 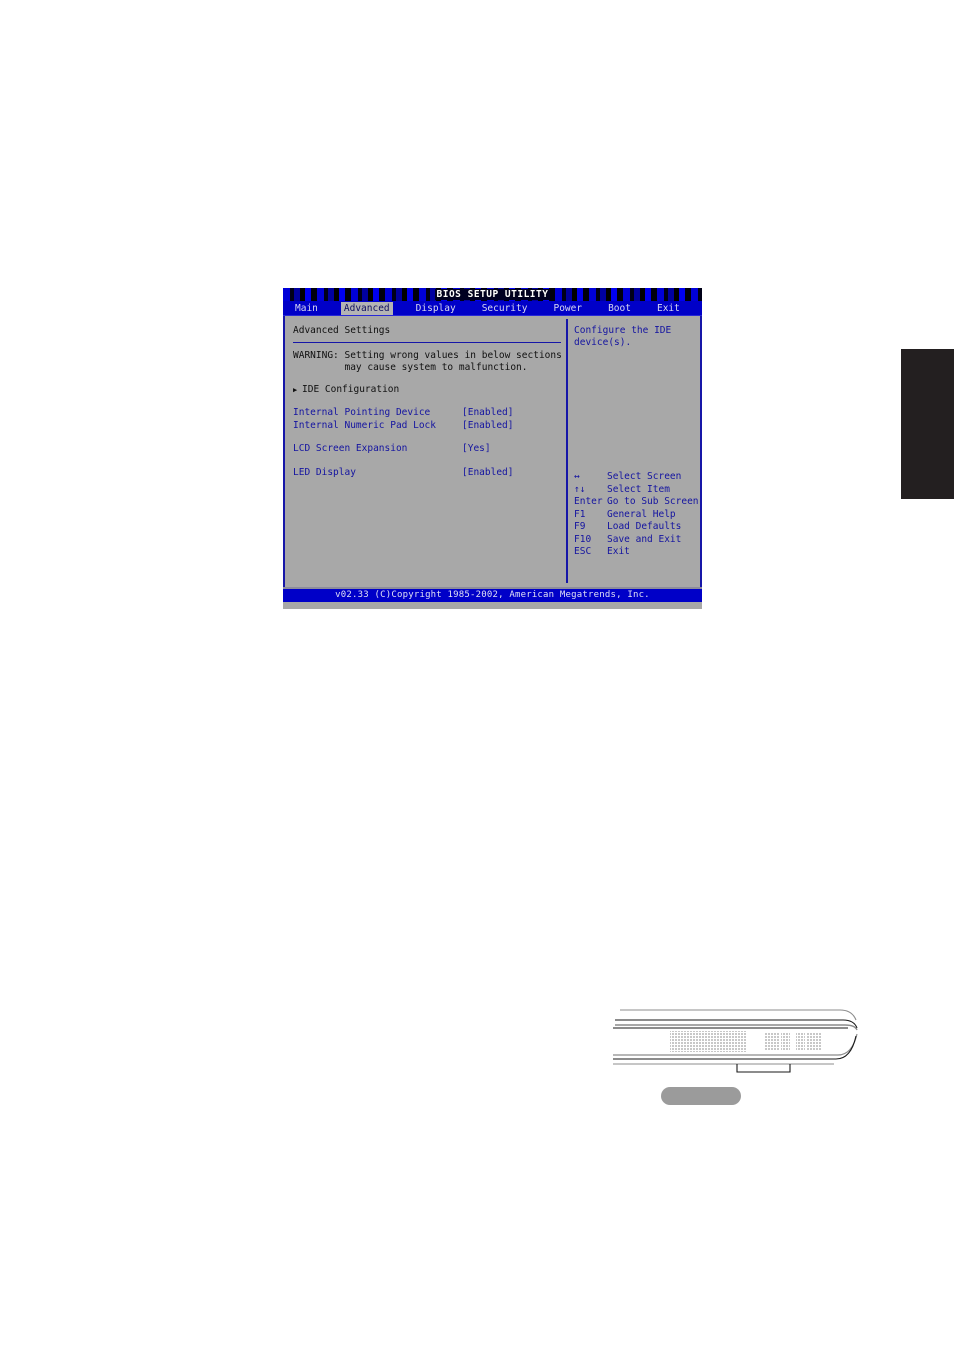 I want to click on key-name: F10, so click(x=583, y=539).